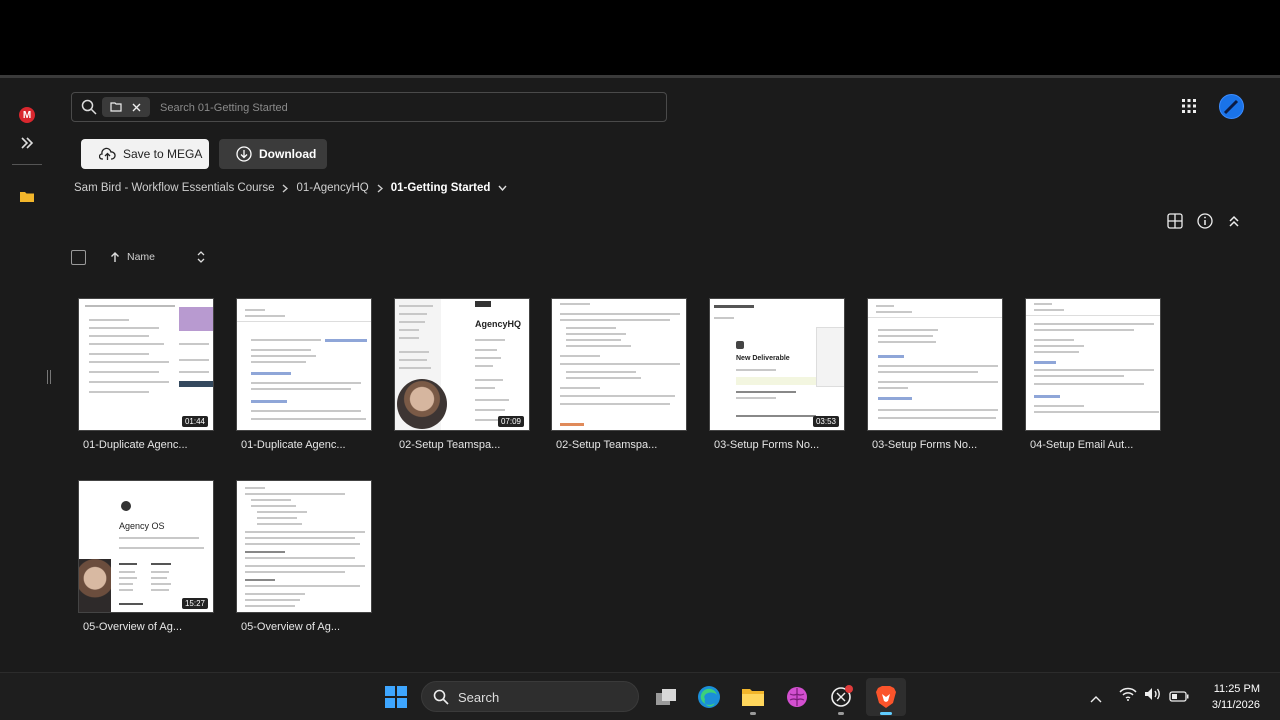 The height and width of the screenshot is (720, 1280). Describe the element at coordinates (157, 257) in the screenshot. I see `sort-by-name: Name` at that location.